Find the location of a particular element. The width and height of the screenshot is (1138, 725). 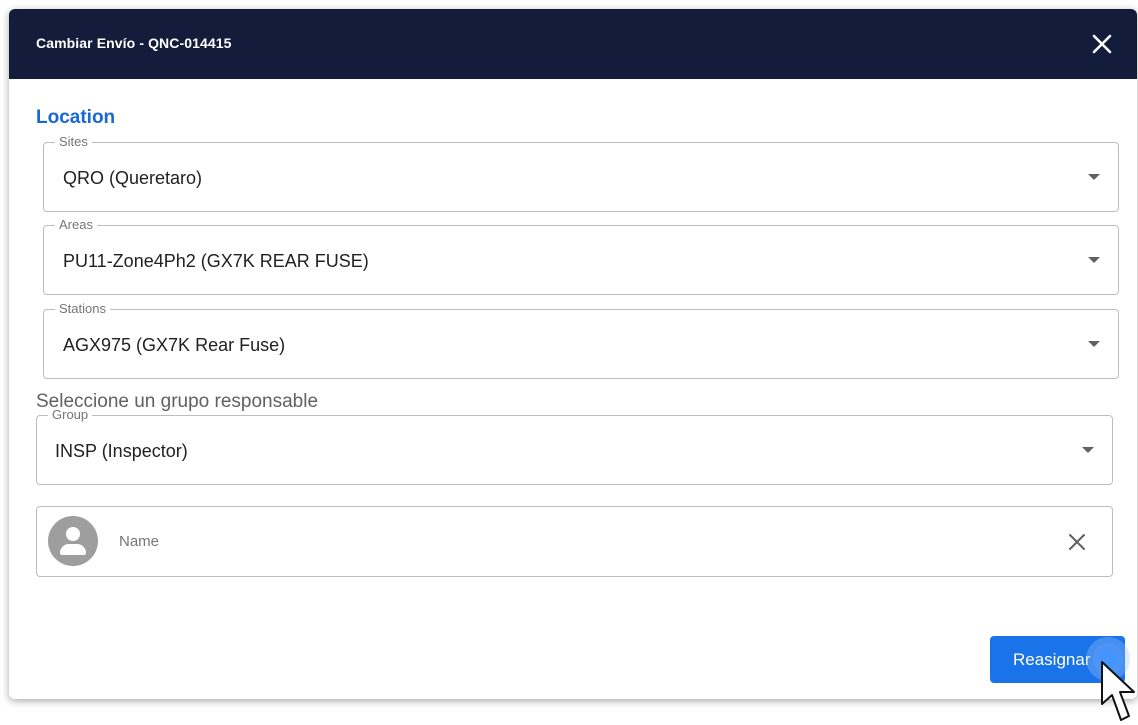

stations-select: Stations AGX975 (GX7K Rear Fuse) is located at coordinates (581, 340).